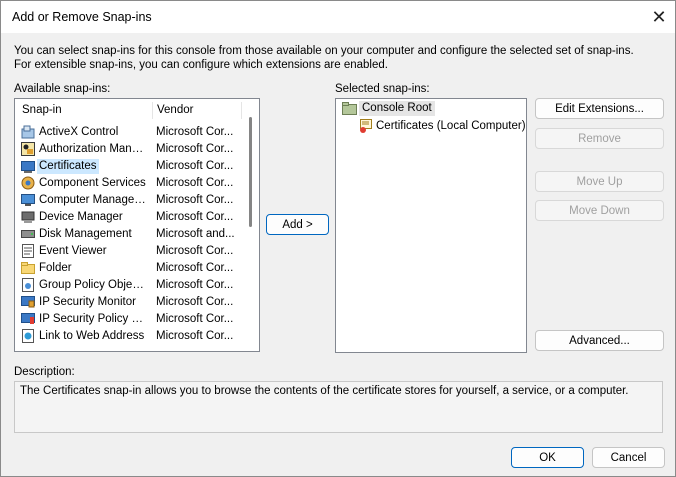 The image size is (676, 477). What do you see at coordinates (28, 268) in the screenshot?
I see `folder-icon` at bounding box center [28, 268].